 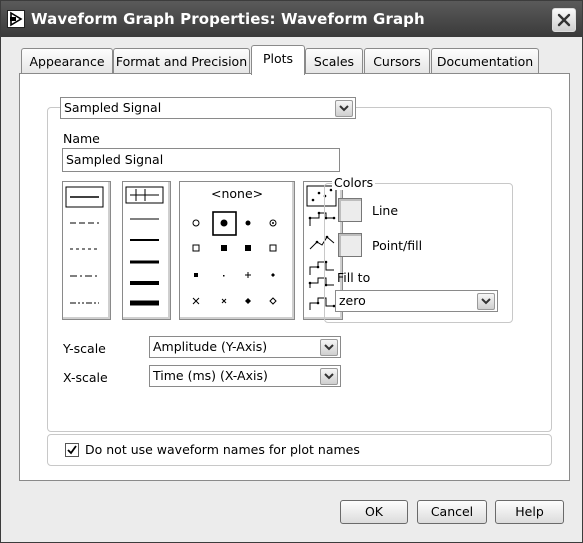 I want to click on point-style-options, so click(x=234, y=258).